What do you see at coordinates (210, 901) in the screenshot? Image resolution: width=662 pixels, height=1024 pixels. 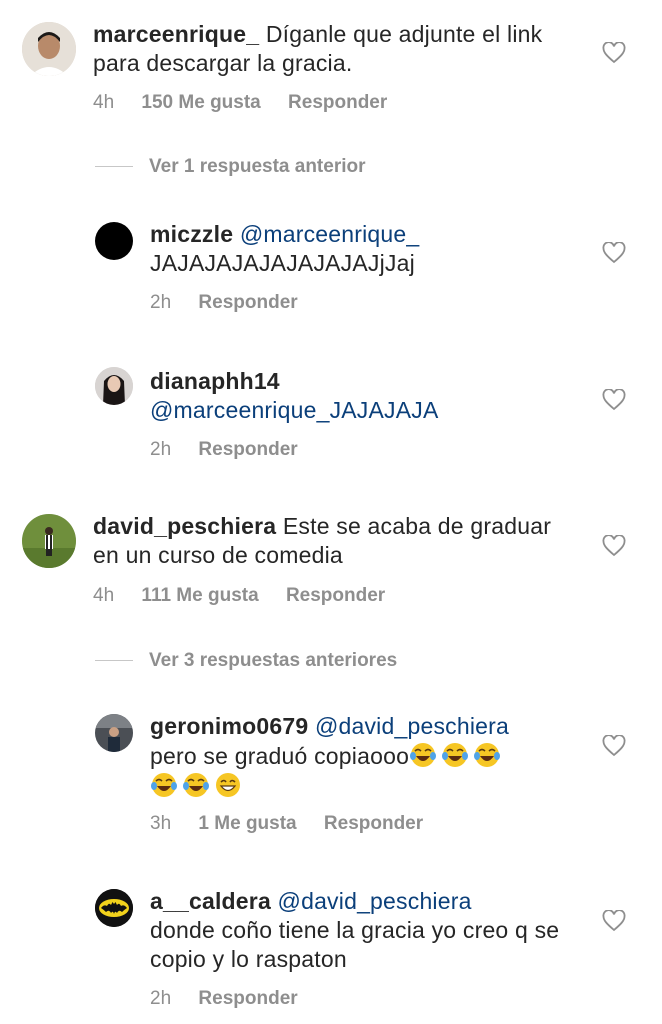 I see `username: a__caldera` at bounding box center [210, 901].